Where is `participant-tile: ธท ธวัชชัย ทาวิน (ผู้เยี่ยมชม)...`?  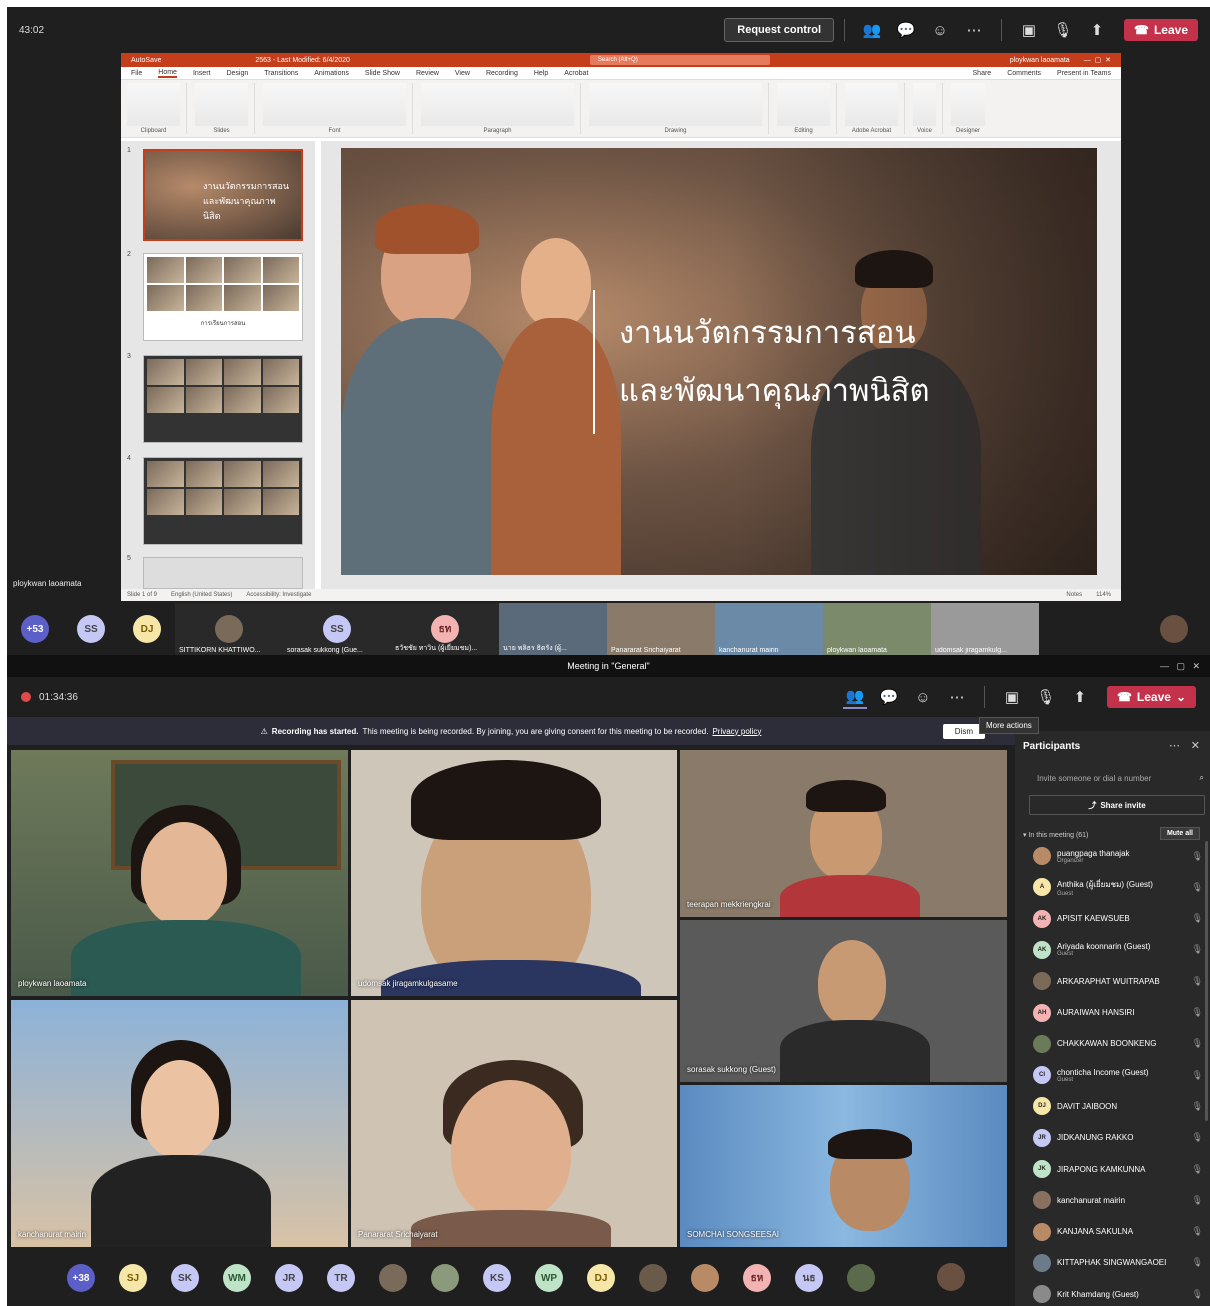
participant-tile: ธท ธวัชชัย ทาวิน (ผู้เยี่ยมชม)... is located at coordinates (445, 629).